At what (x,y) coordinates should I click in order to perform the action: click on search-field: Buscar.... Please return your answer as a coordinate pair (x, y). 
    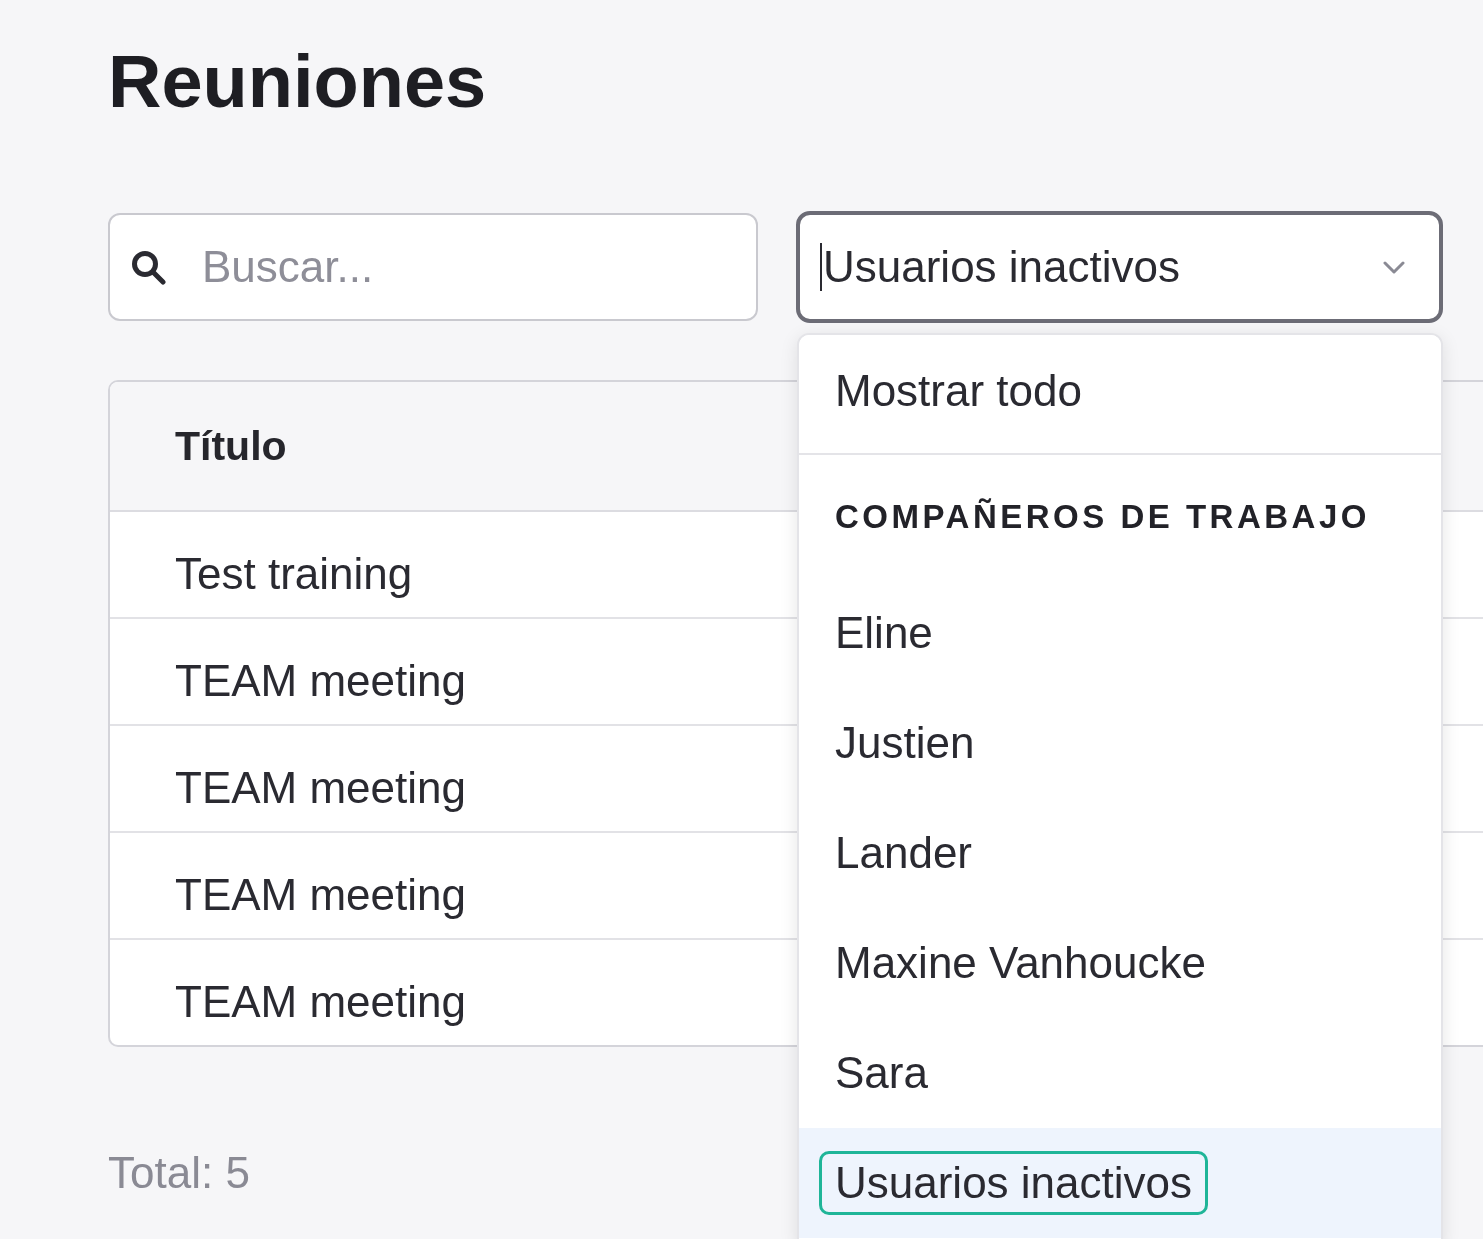
    Looking at the image, I should click on (433, 267).